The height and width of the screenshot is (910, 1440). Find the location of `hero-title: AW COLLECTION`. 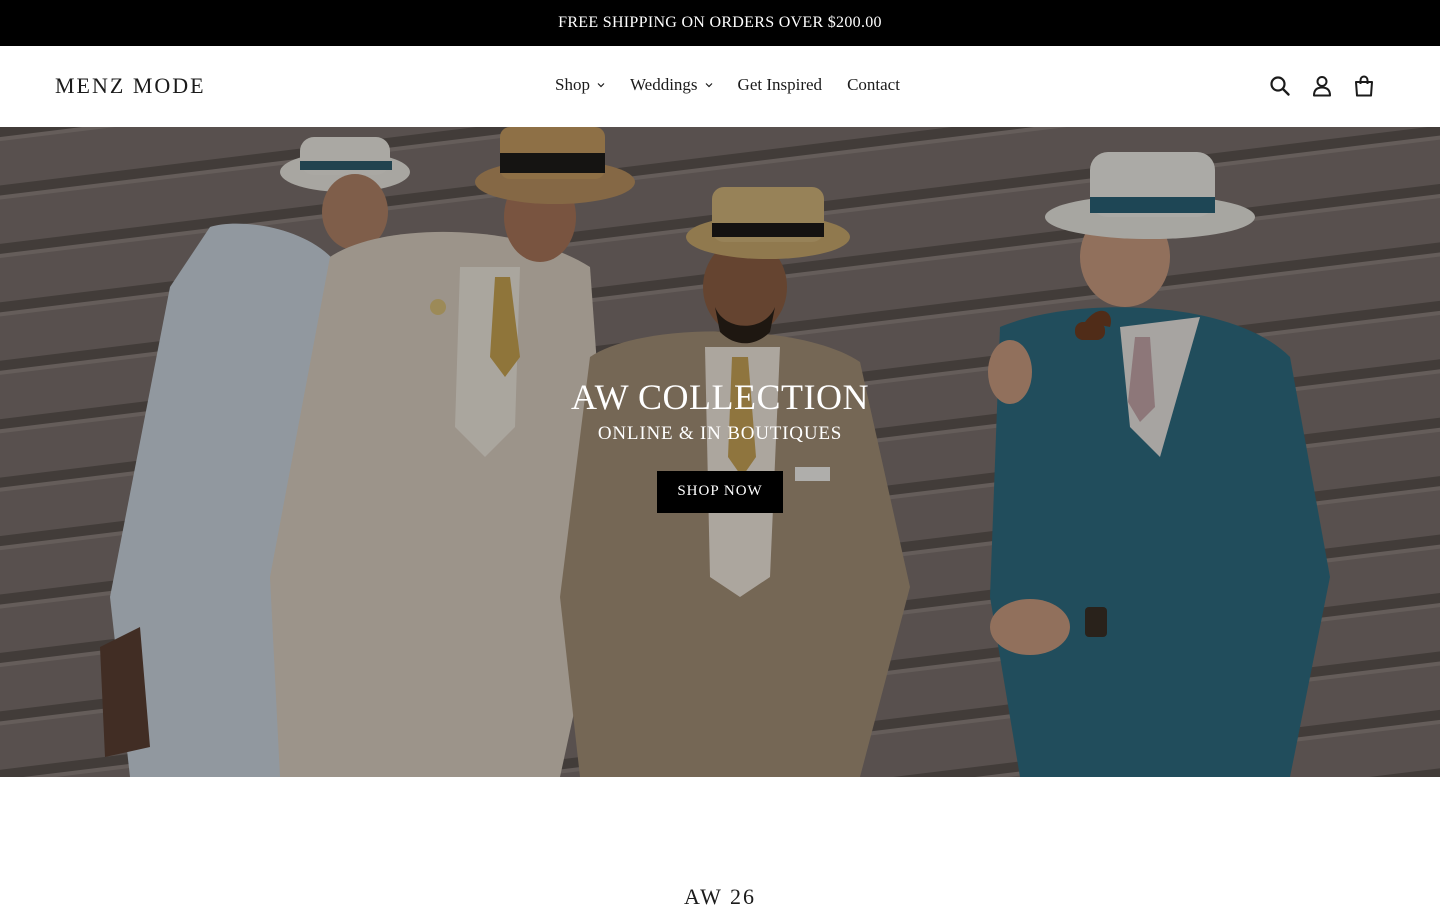

hero-title: AW COLLECTION is located at coordinates (720, 397).